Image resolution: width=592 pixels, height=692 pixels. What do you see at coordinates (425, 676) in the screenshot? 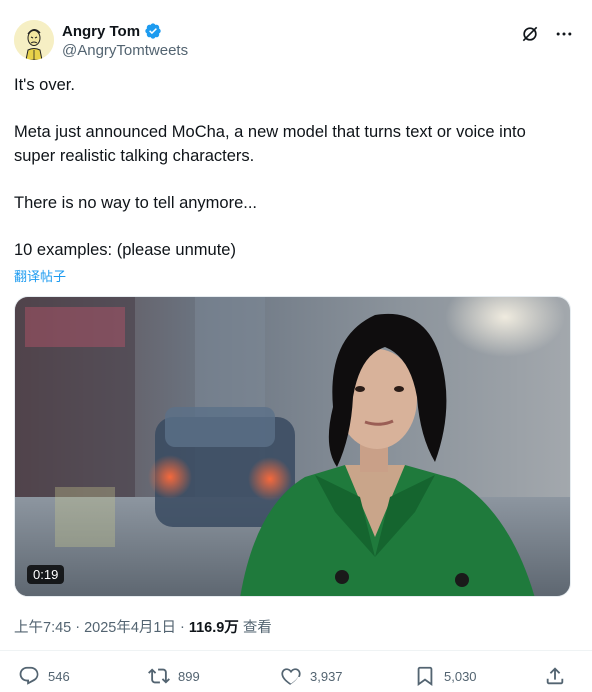
I see `bookmark-icon` at bounding box center [425, 676].